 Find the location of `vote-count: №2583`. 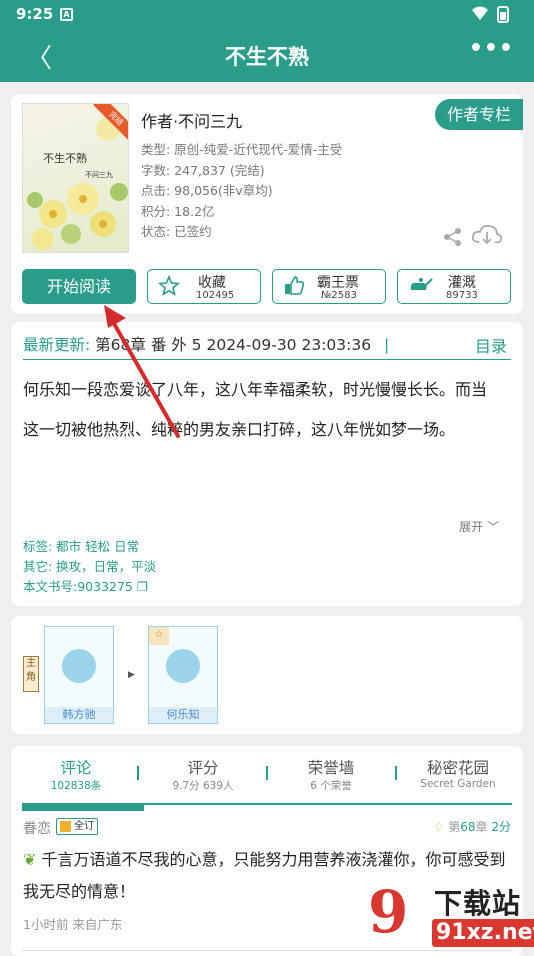

vote-count: №2583 is located at coordinates (339, 295).